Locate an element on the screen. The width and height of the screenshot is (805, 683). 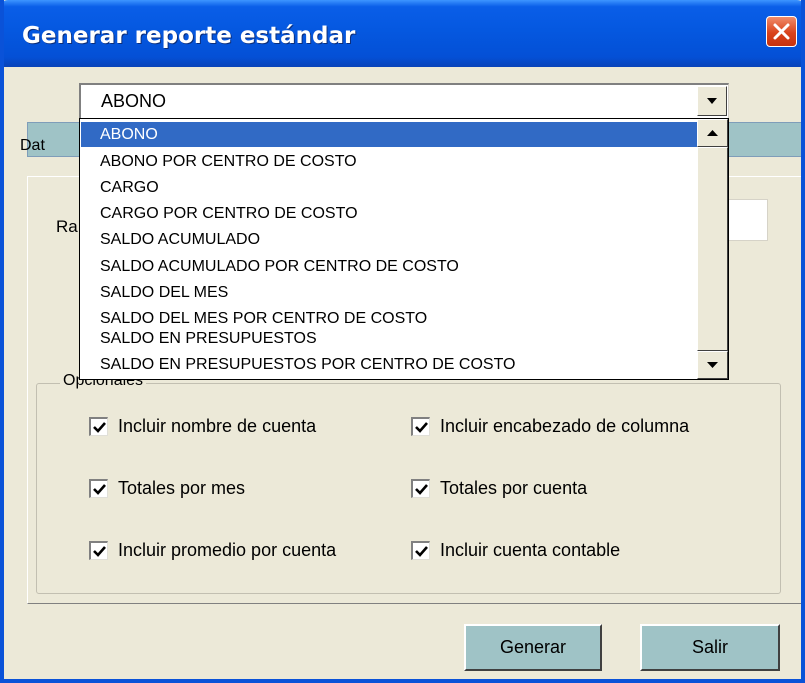
list-item: SALDO ACUMULADO is located at coordinates (180, 239).